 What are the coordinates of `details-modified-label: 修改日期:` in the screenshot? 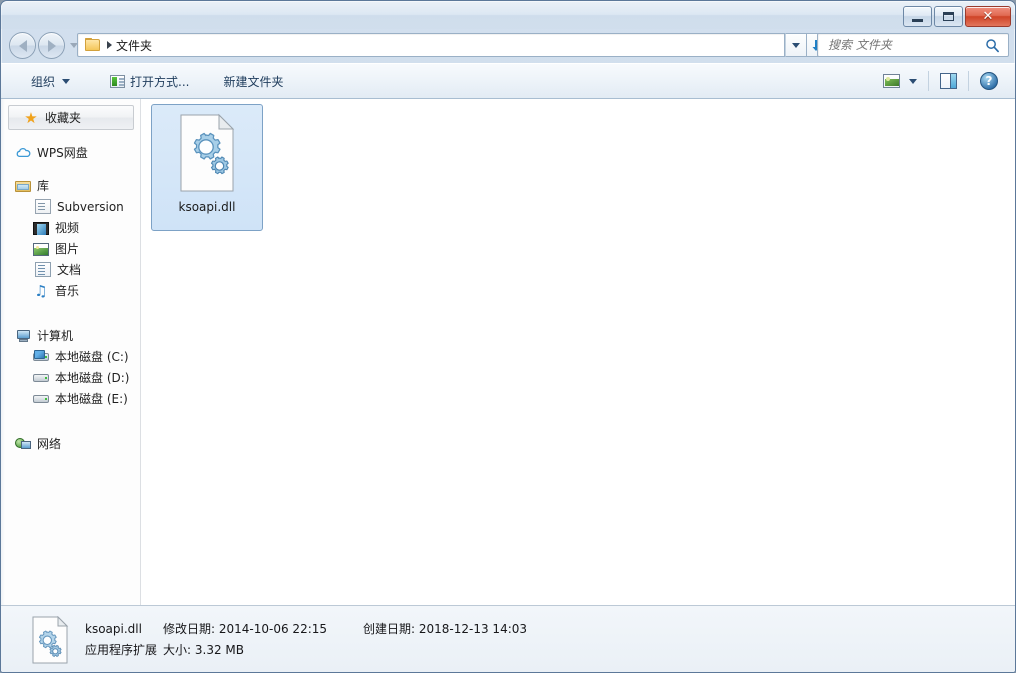 It's located at (189, 629).